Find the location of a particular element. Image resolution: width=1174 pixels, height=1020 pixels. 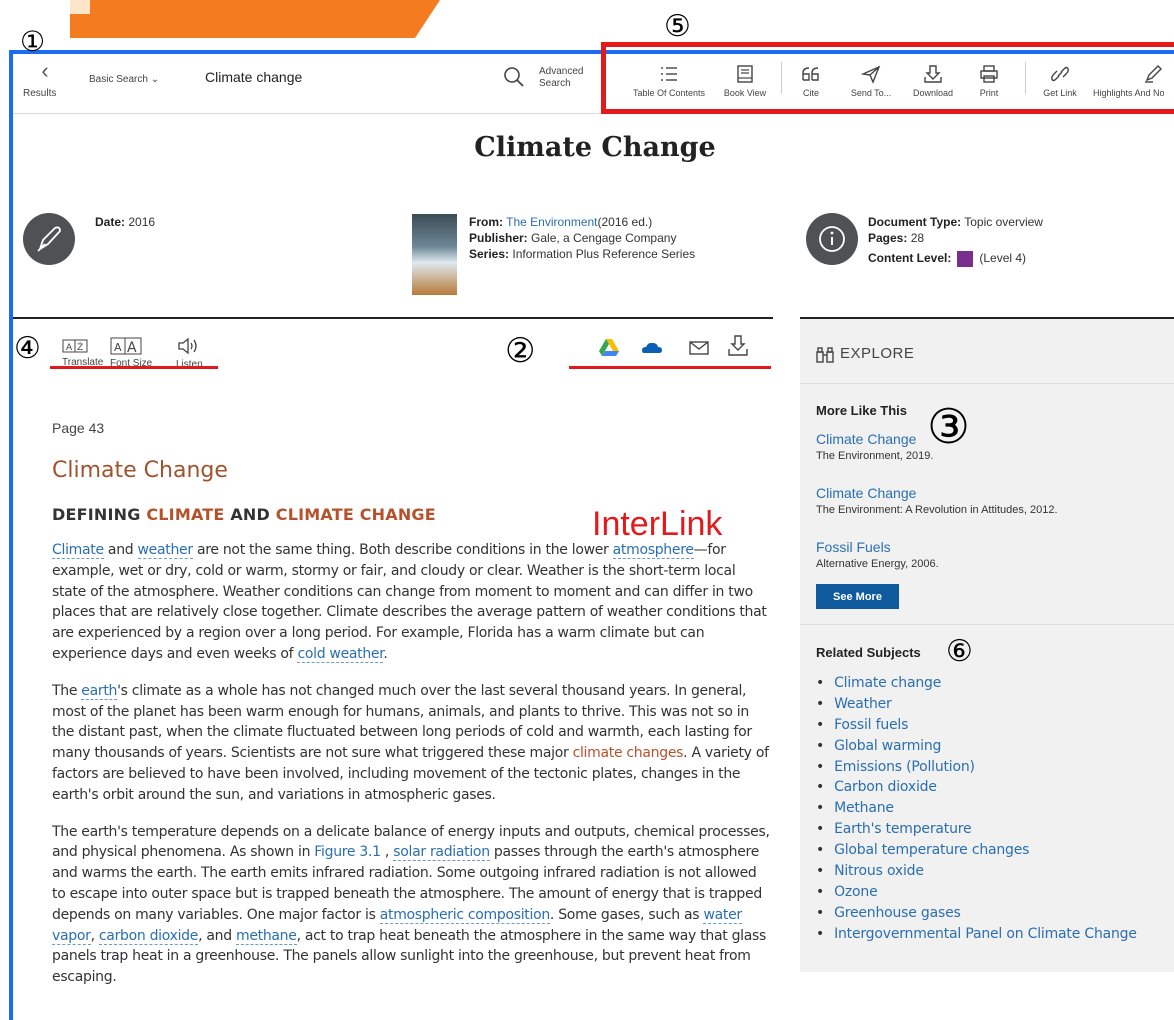

article-title: Climate Change is located at coordinates (140, 470).